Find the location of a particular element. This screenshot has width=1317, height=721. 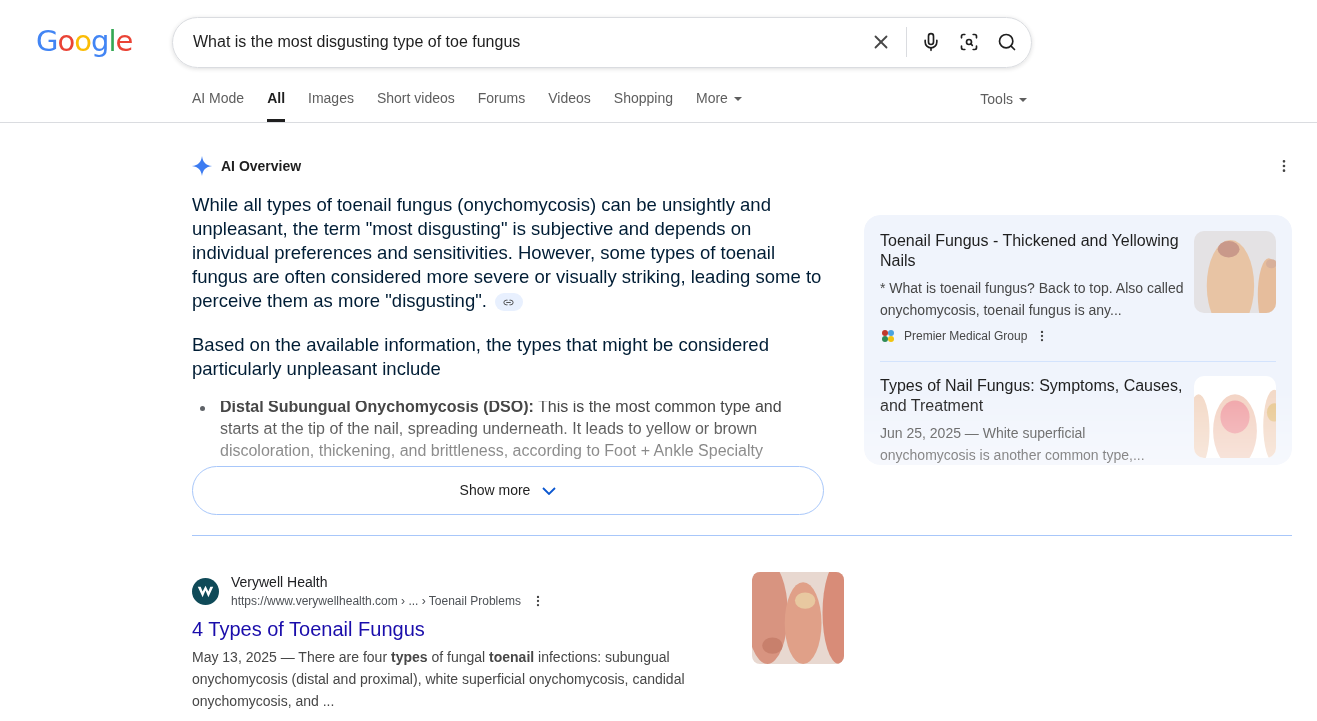

site-name: Verywell Health is located at coordinates (280, 582).